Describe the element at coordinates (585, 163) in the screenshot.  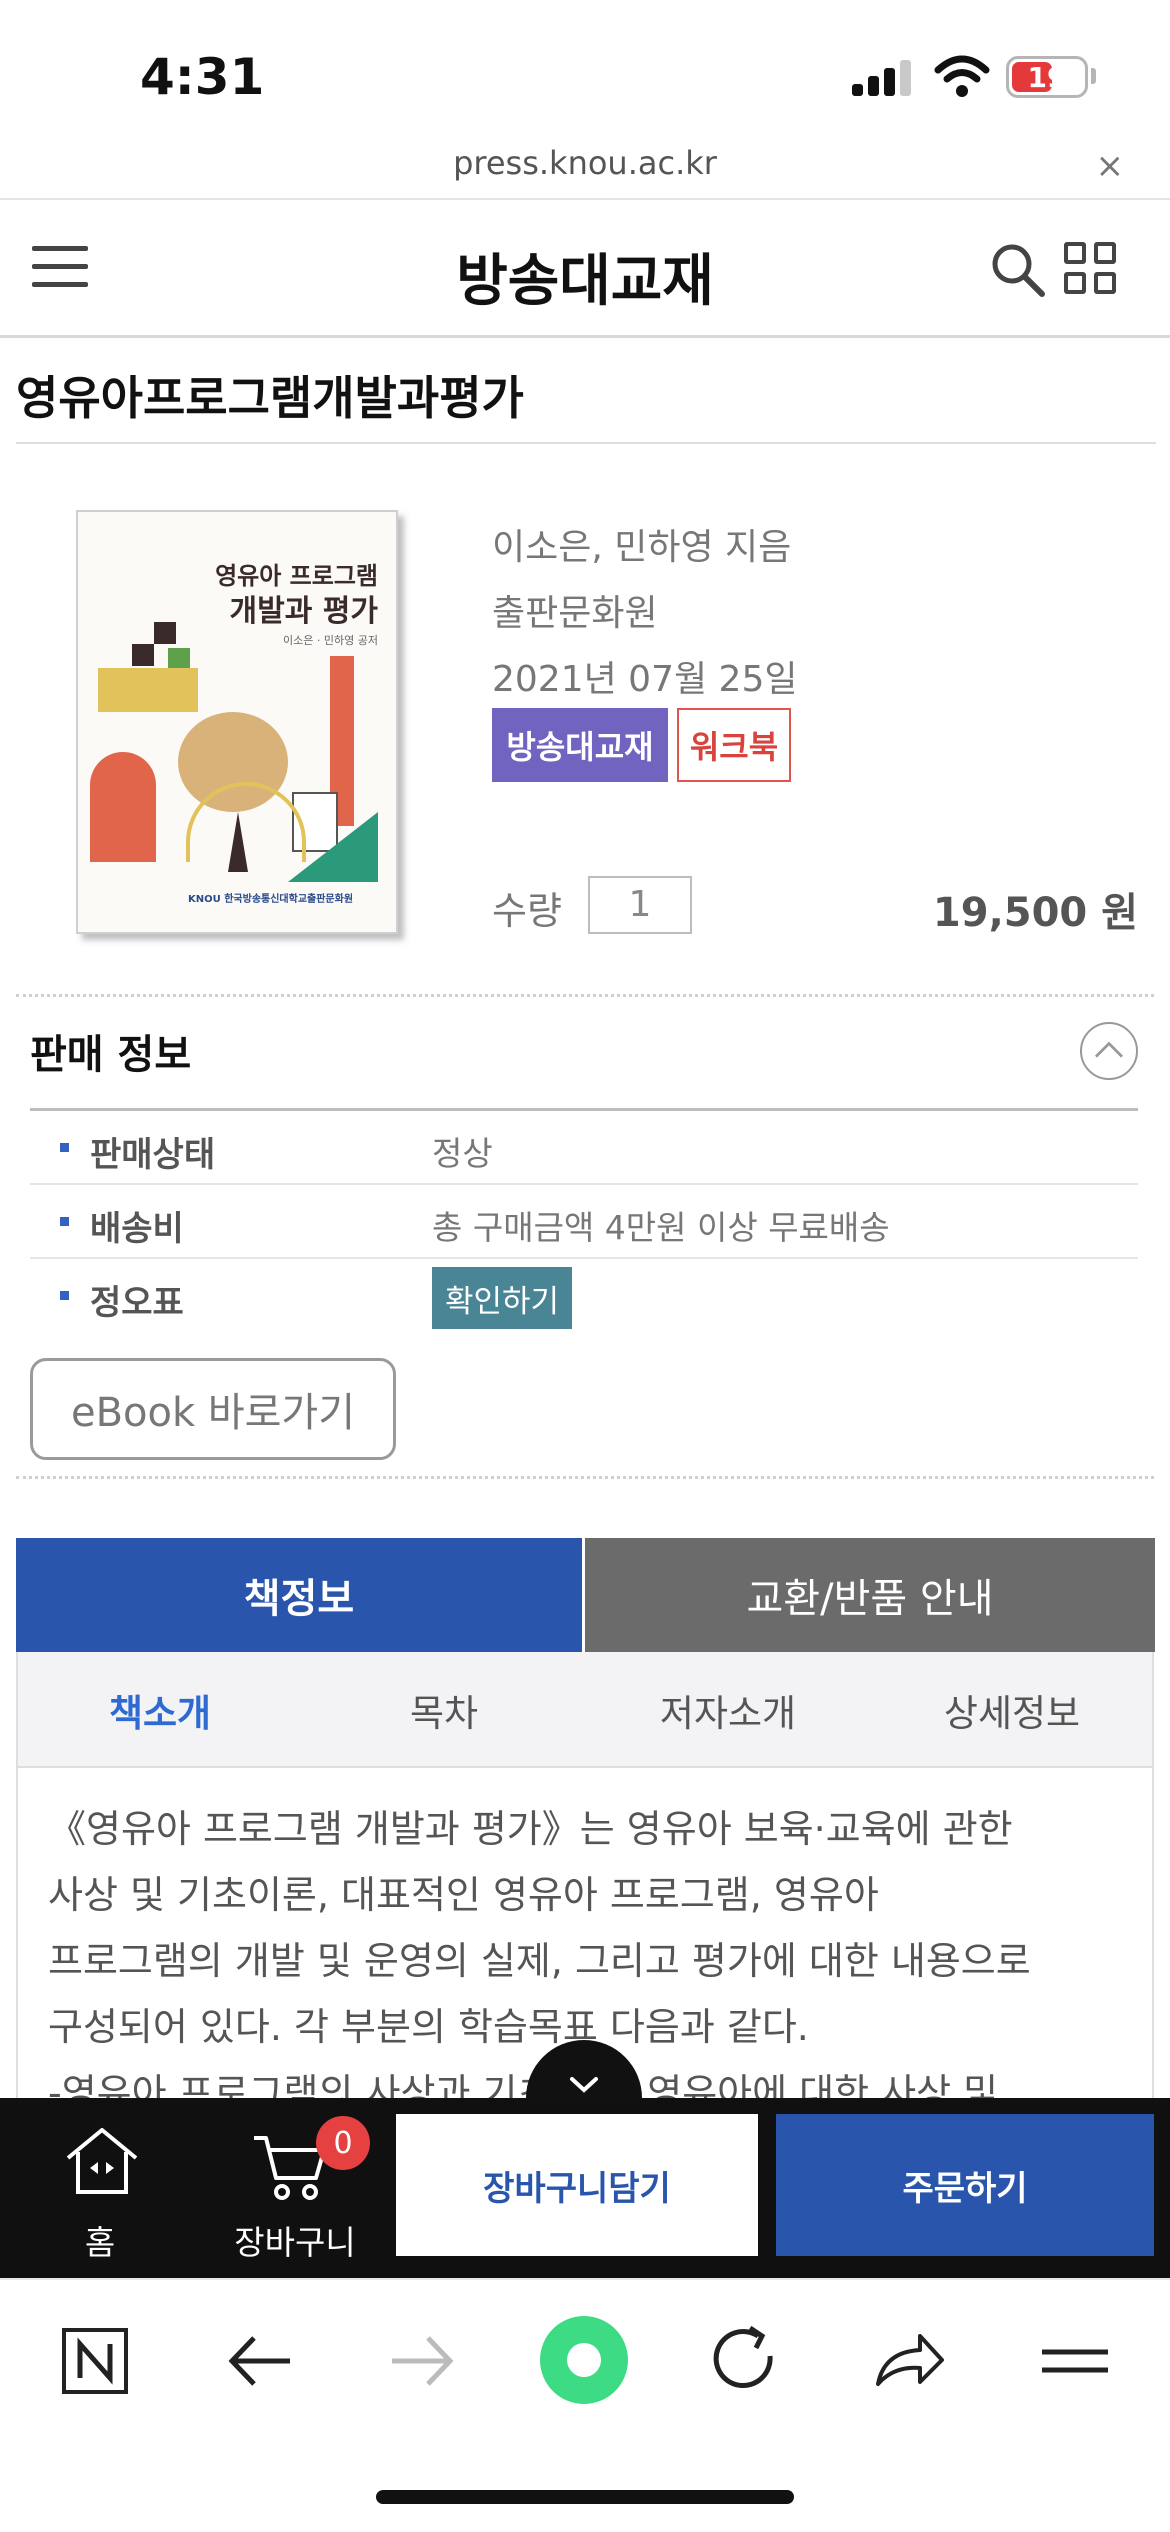
I see `url-text: press.knou.ac.kr` at that location.